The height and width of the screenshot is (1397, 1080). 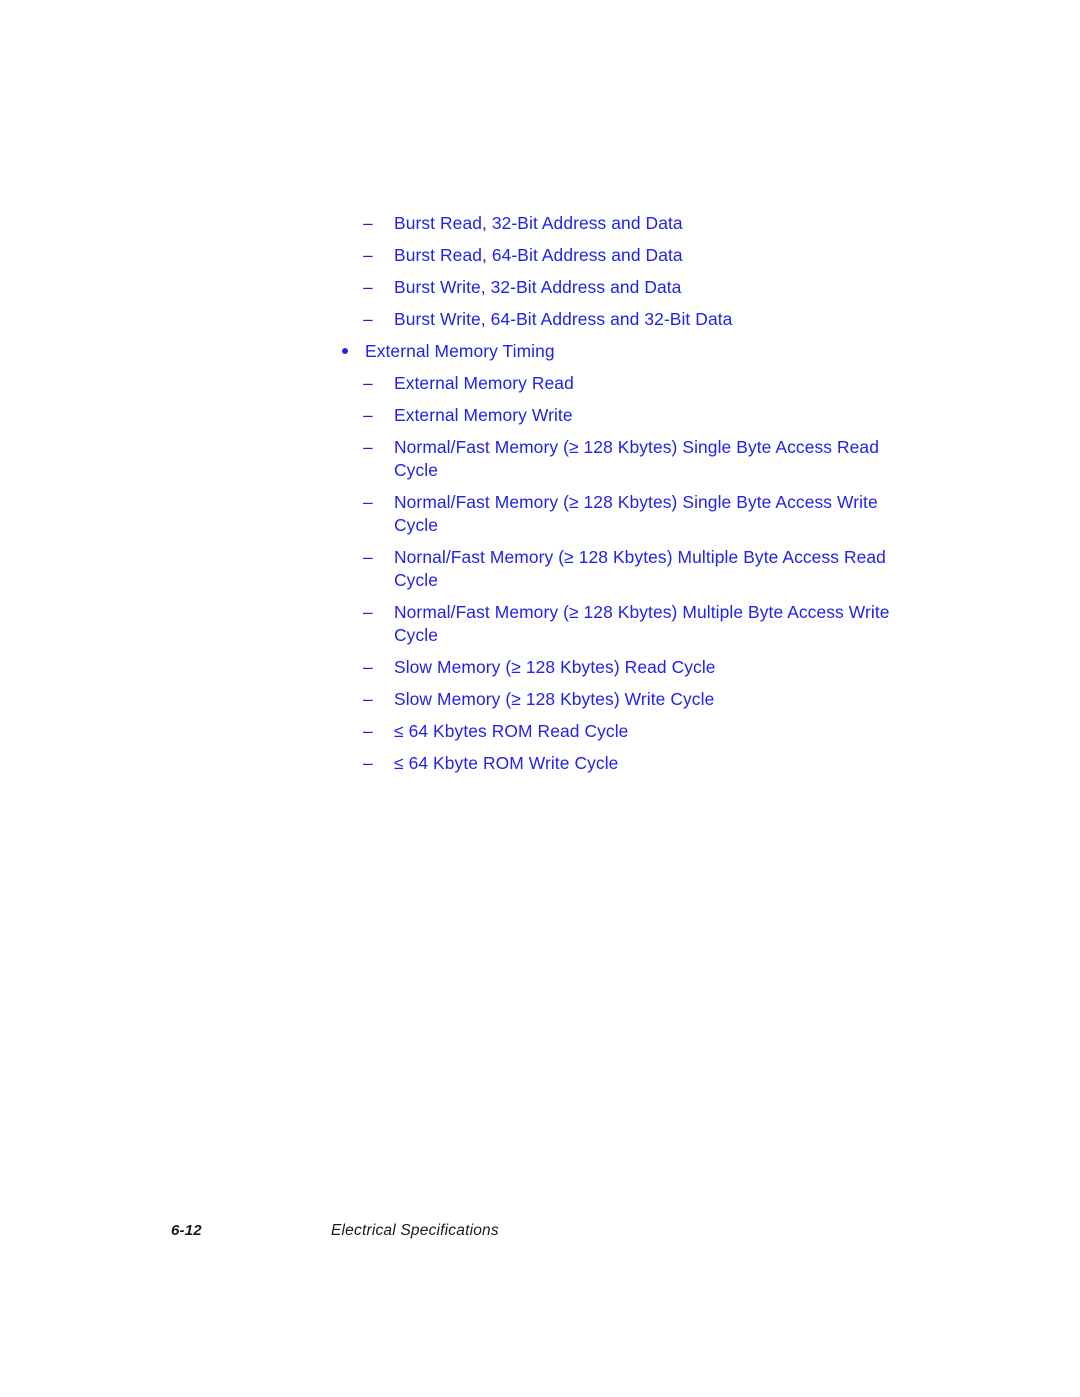 What do you see at coordinates (631, 763) in the screenshot?
I see `list-item: – ≤ 64 Kbyte ROM Write Cycle` at bounding box center [631, 763].